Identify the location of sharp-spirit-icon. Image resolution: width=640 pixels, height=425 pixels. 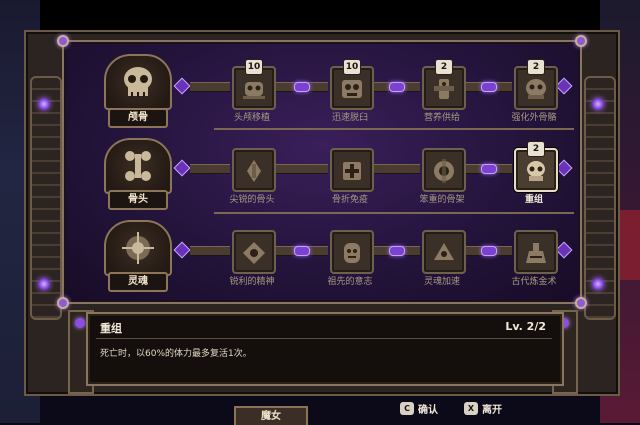
(254, 253).